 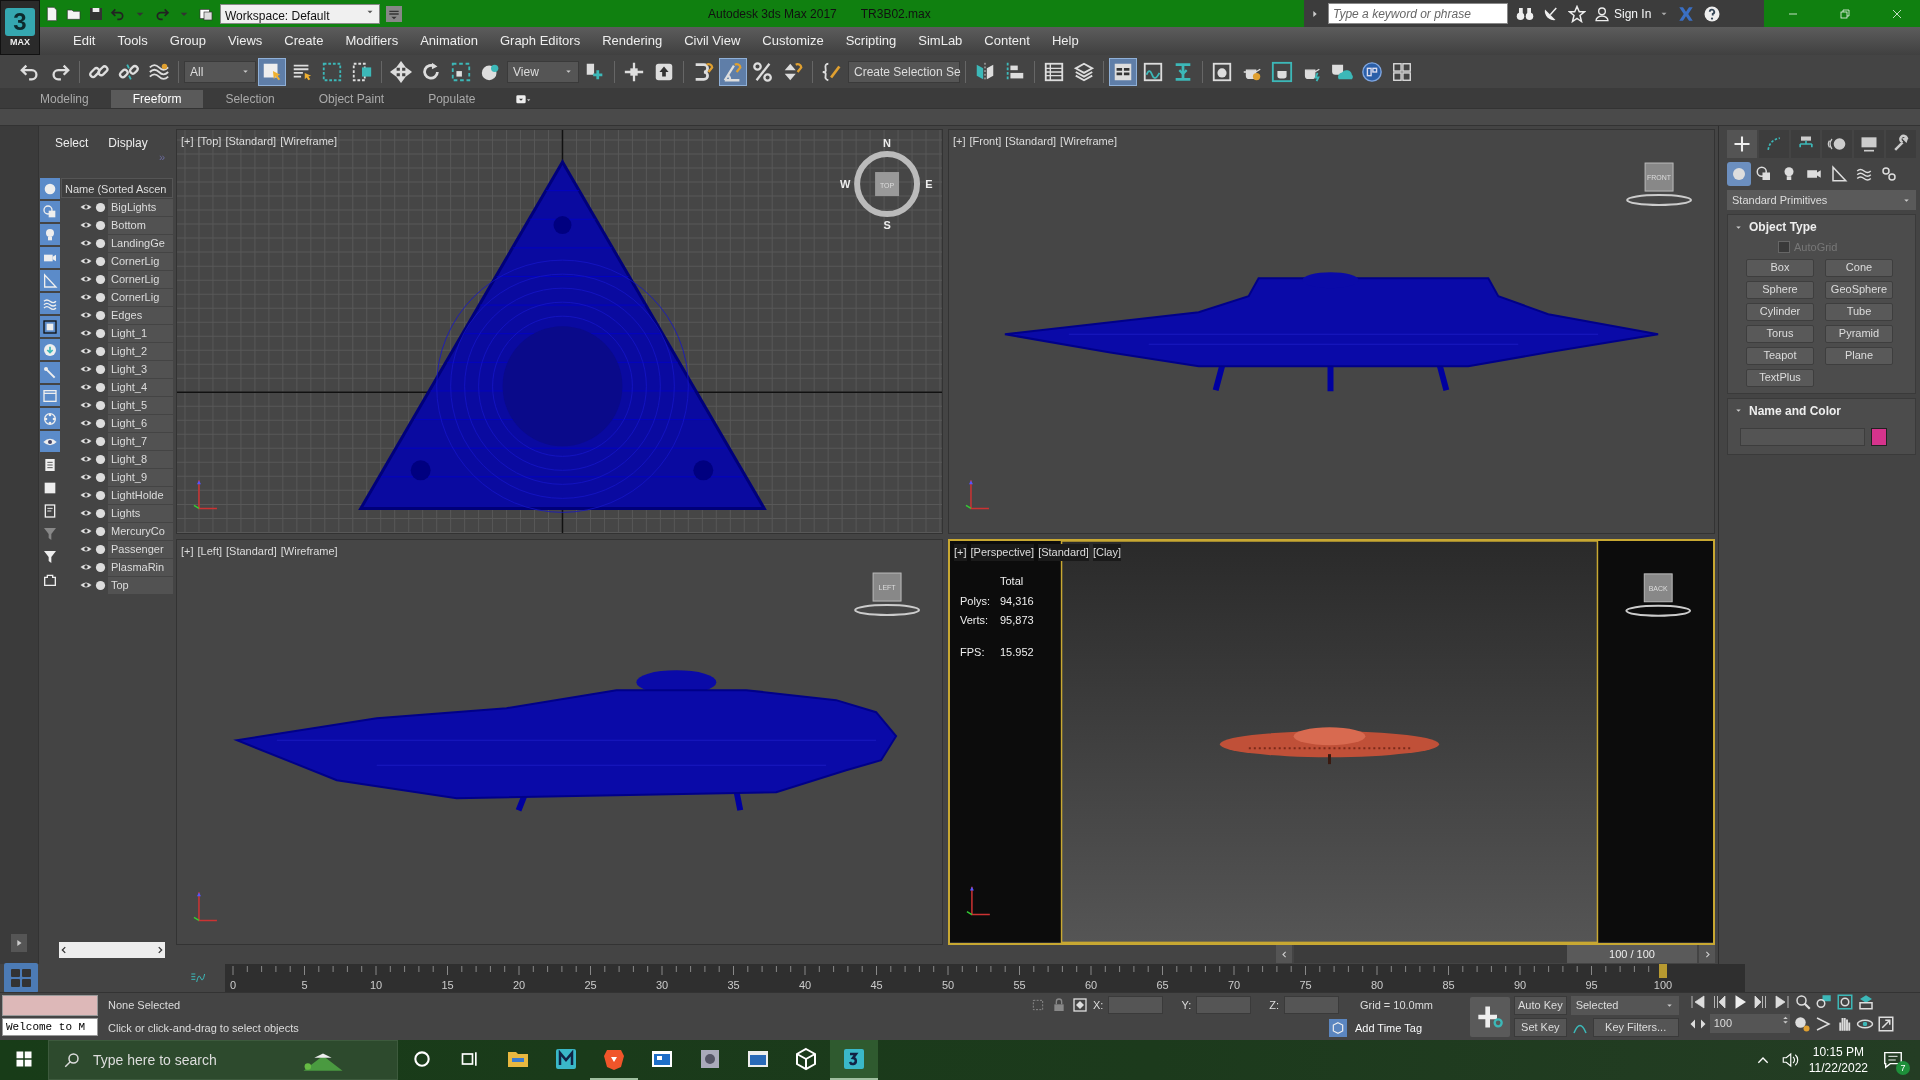 What do you see at coordinates (191, 1060) in the screenshot?
I see `taskbar-search-field: Type here to search` at bounding box center [191, 1060].